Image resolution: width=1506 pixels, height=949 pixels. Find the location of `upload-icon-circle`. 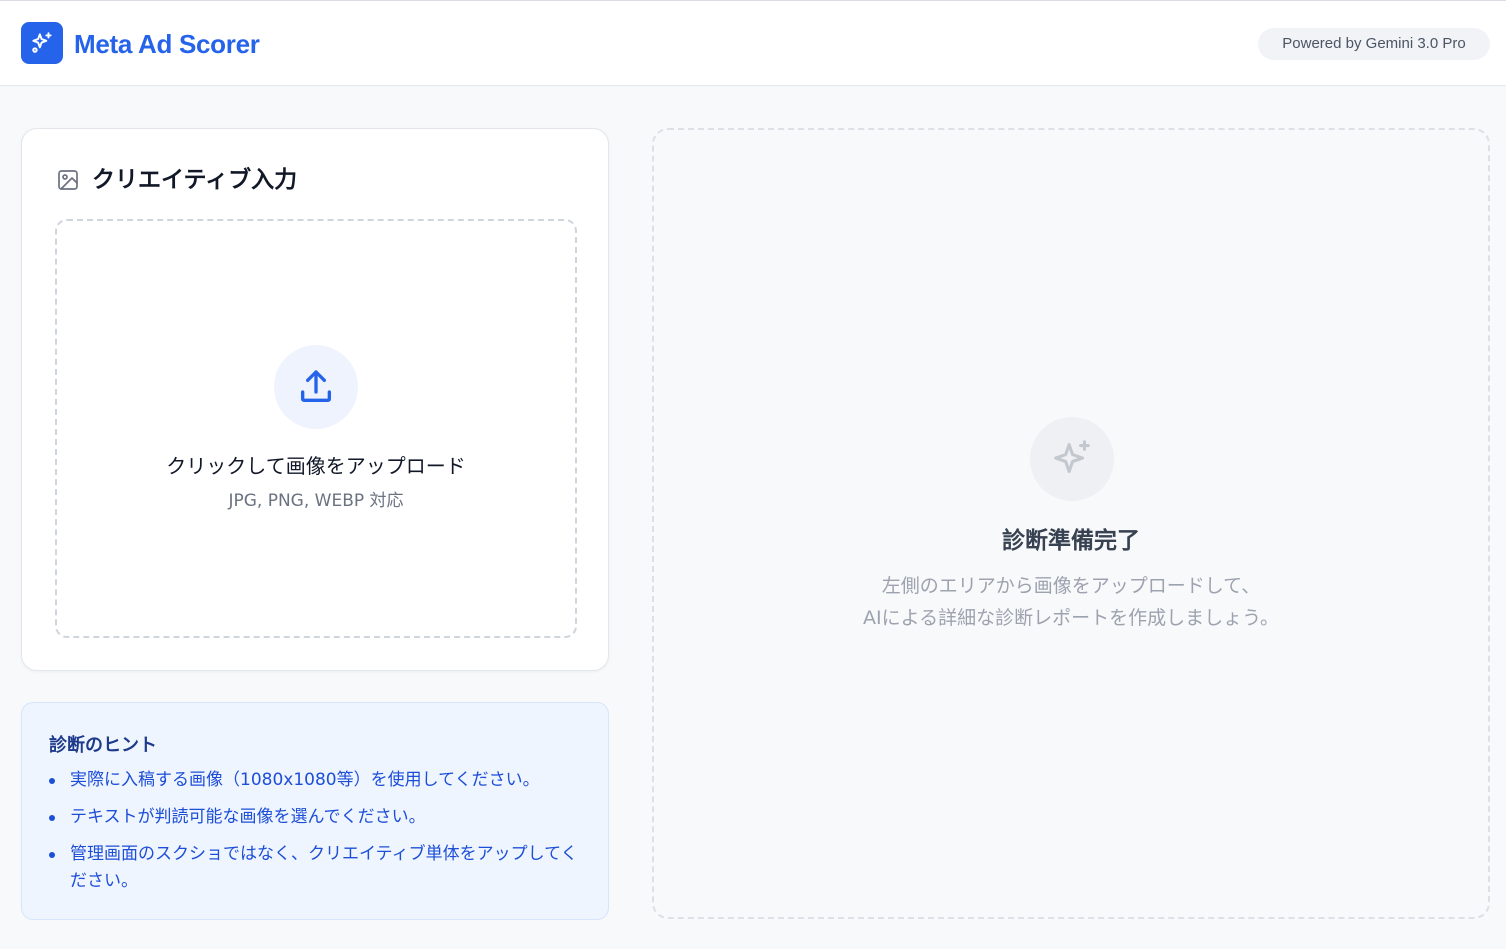

upload-icon-circle is located at coordinates (316, 387).